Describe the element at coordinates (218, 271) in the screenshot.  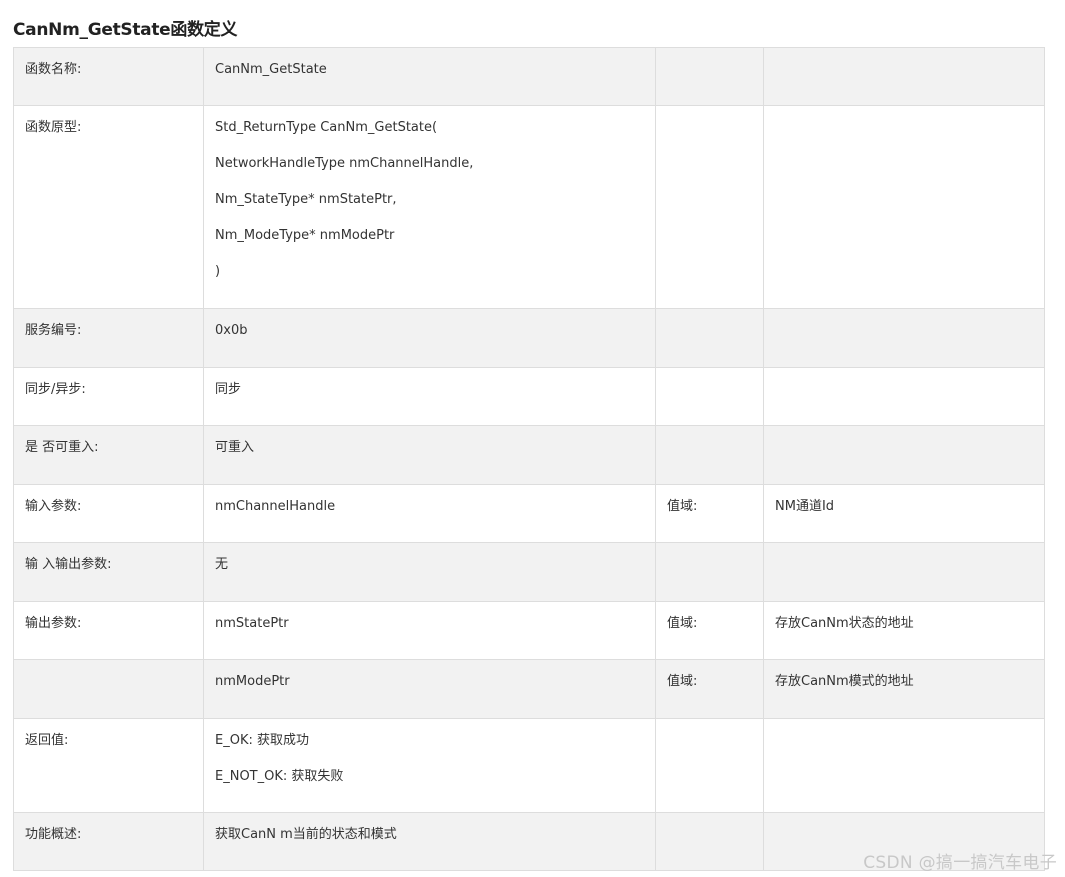
I see `value-line: )` at that location.